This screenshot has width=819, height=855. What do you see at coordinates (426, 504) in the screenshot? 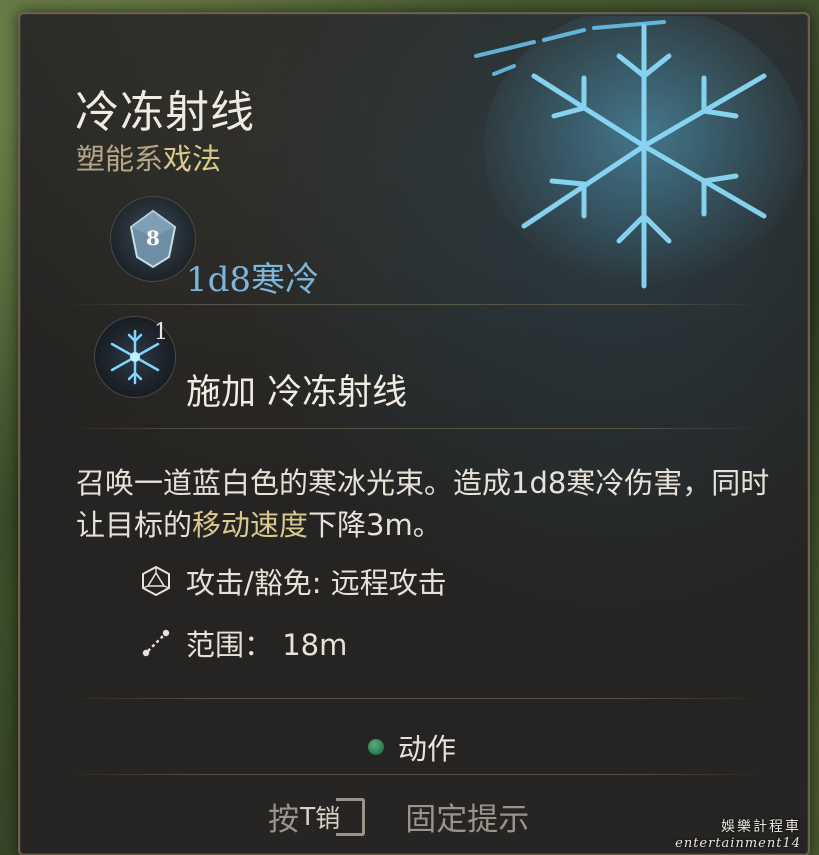
I see `spell-description: 召唤一道蓝白色的寒冰光束。造成1d8寒冷伤害，同时让目标的移动速度下降3m。` at bounding box center [426, 504].